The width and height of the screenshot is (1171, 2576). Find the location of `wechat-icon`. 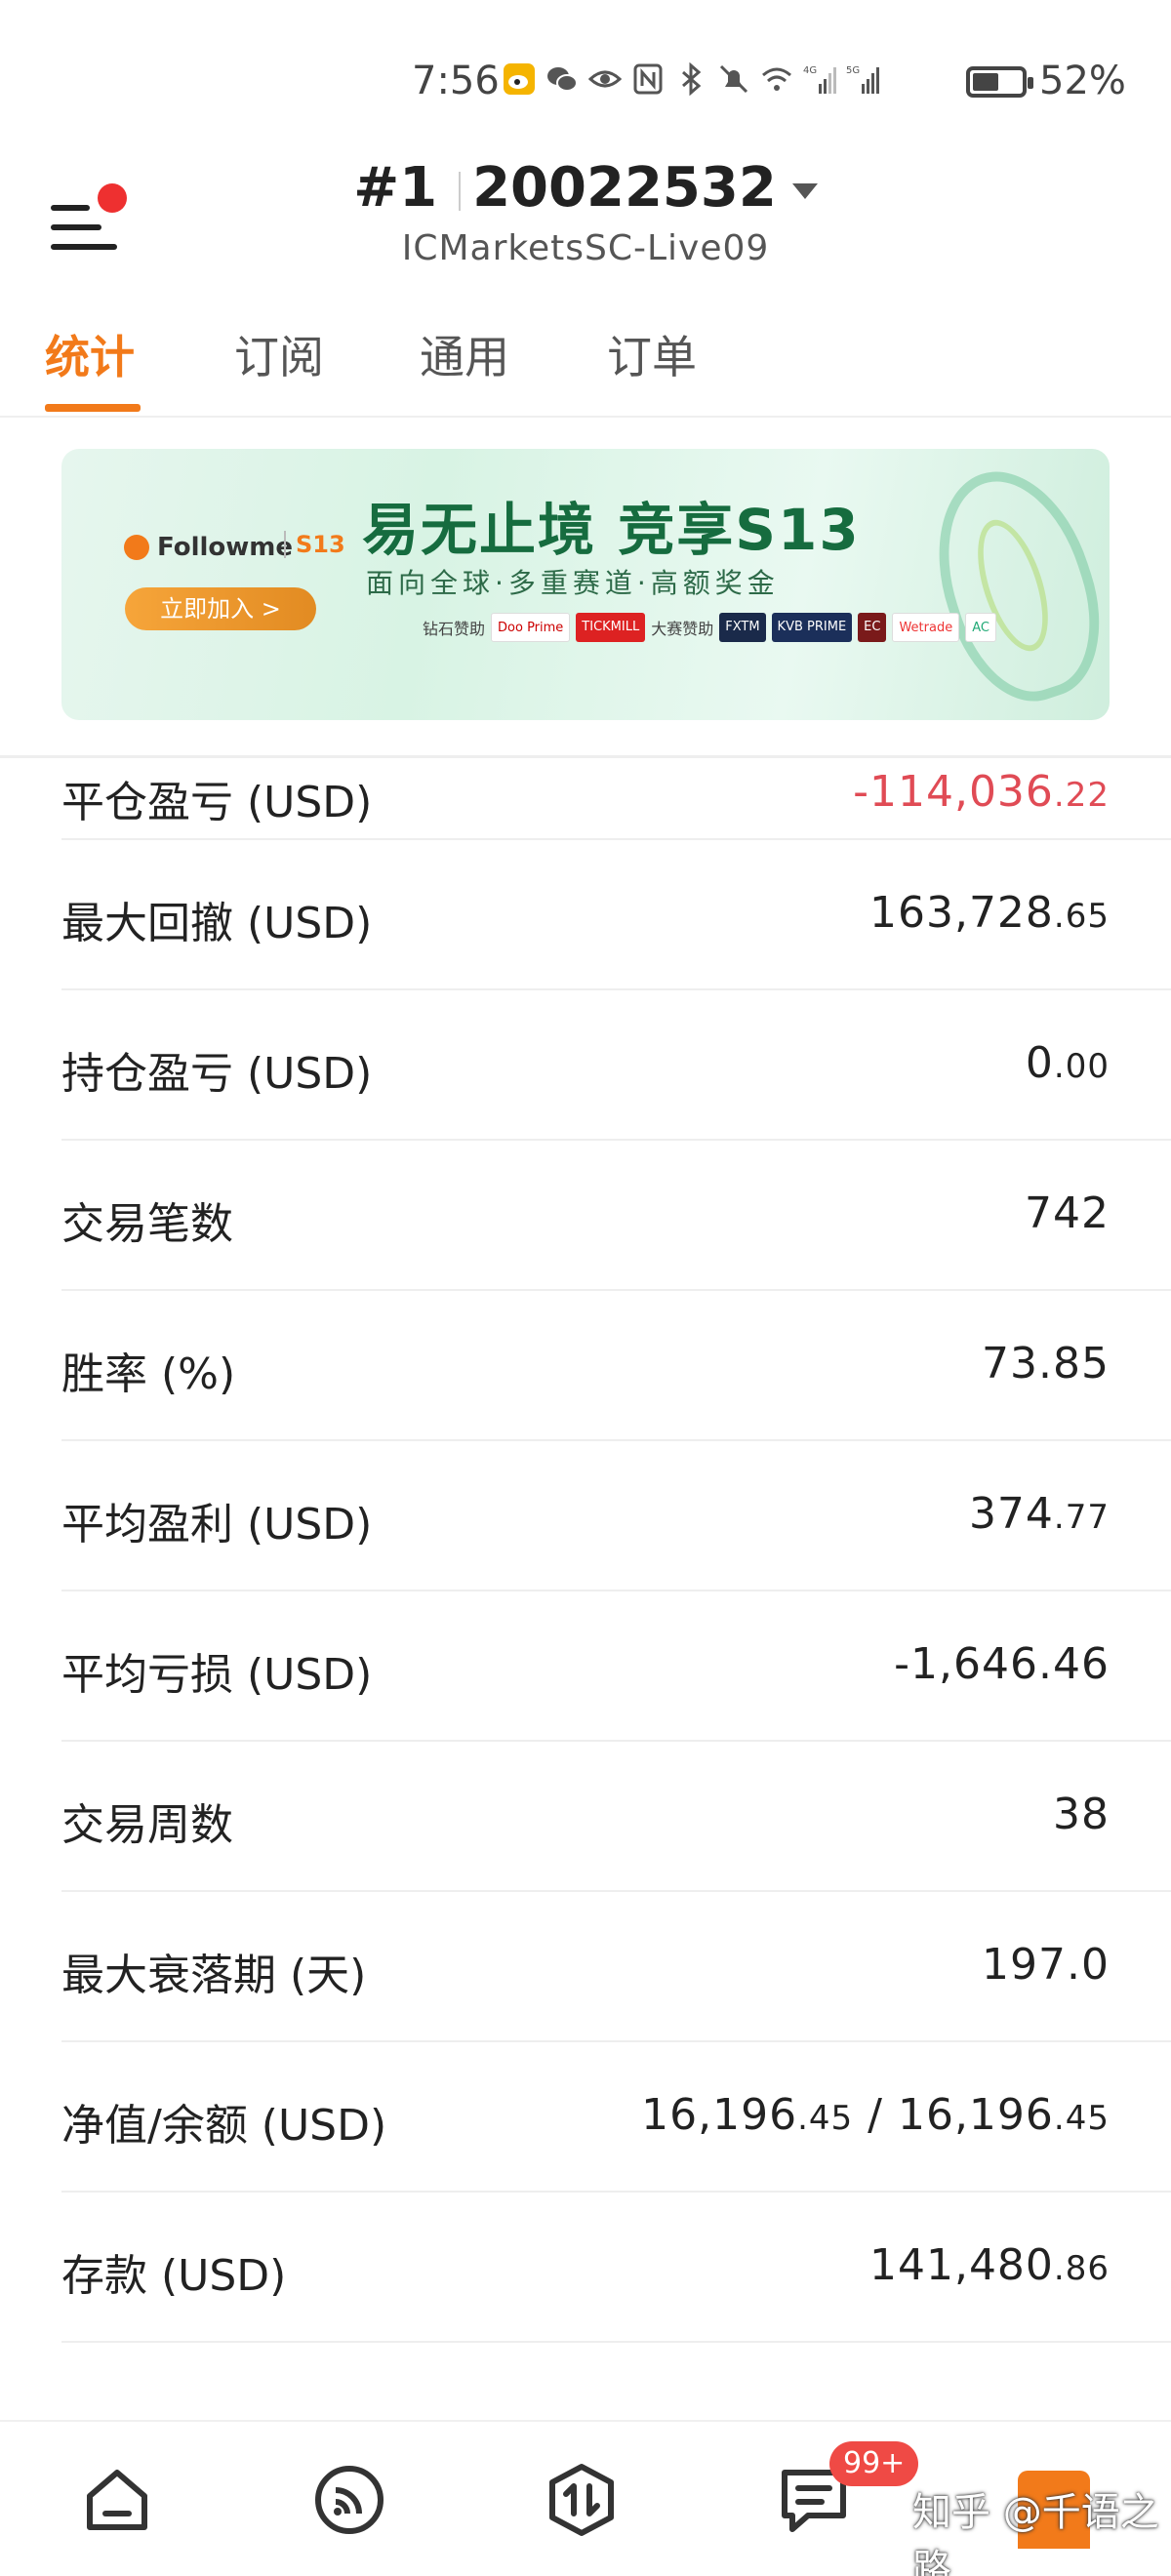

wechat-icon is located at coordinates (562, 79).